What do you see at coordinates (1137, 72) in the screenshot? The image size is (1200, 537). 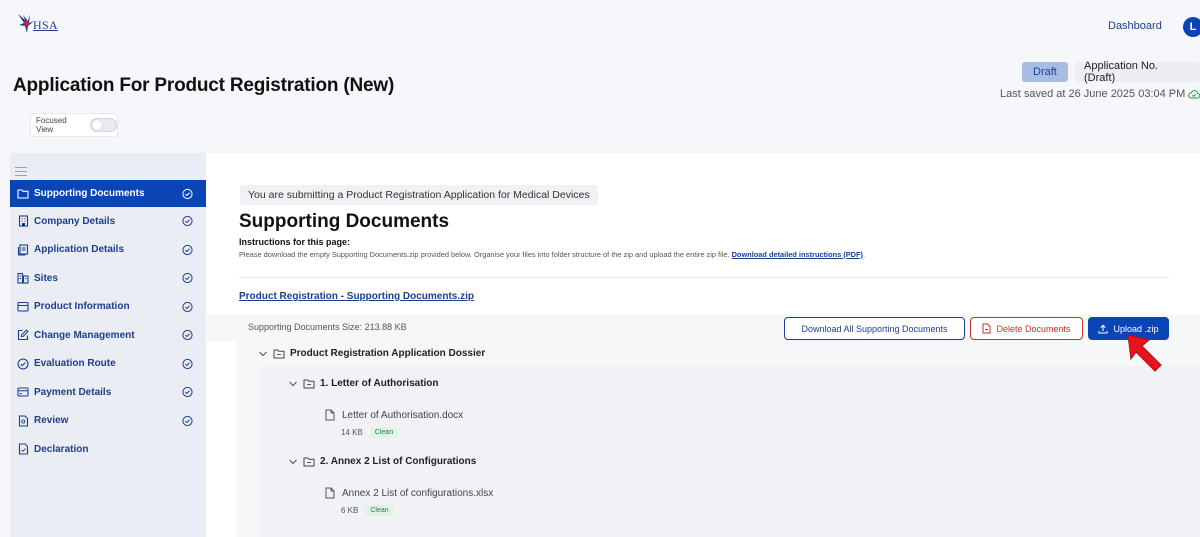 I see `application-number: Application No. (Draft)` at bounding box center [1137, 72].